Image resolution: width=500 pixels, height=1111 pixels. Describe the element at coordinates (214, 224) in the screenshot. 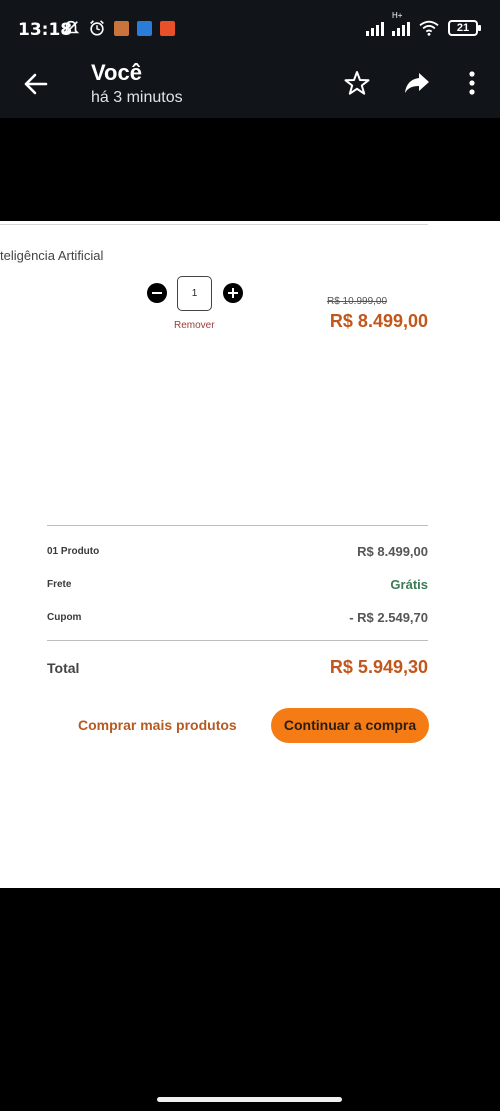

I see `divider` at that location.